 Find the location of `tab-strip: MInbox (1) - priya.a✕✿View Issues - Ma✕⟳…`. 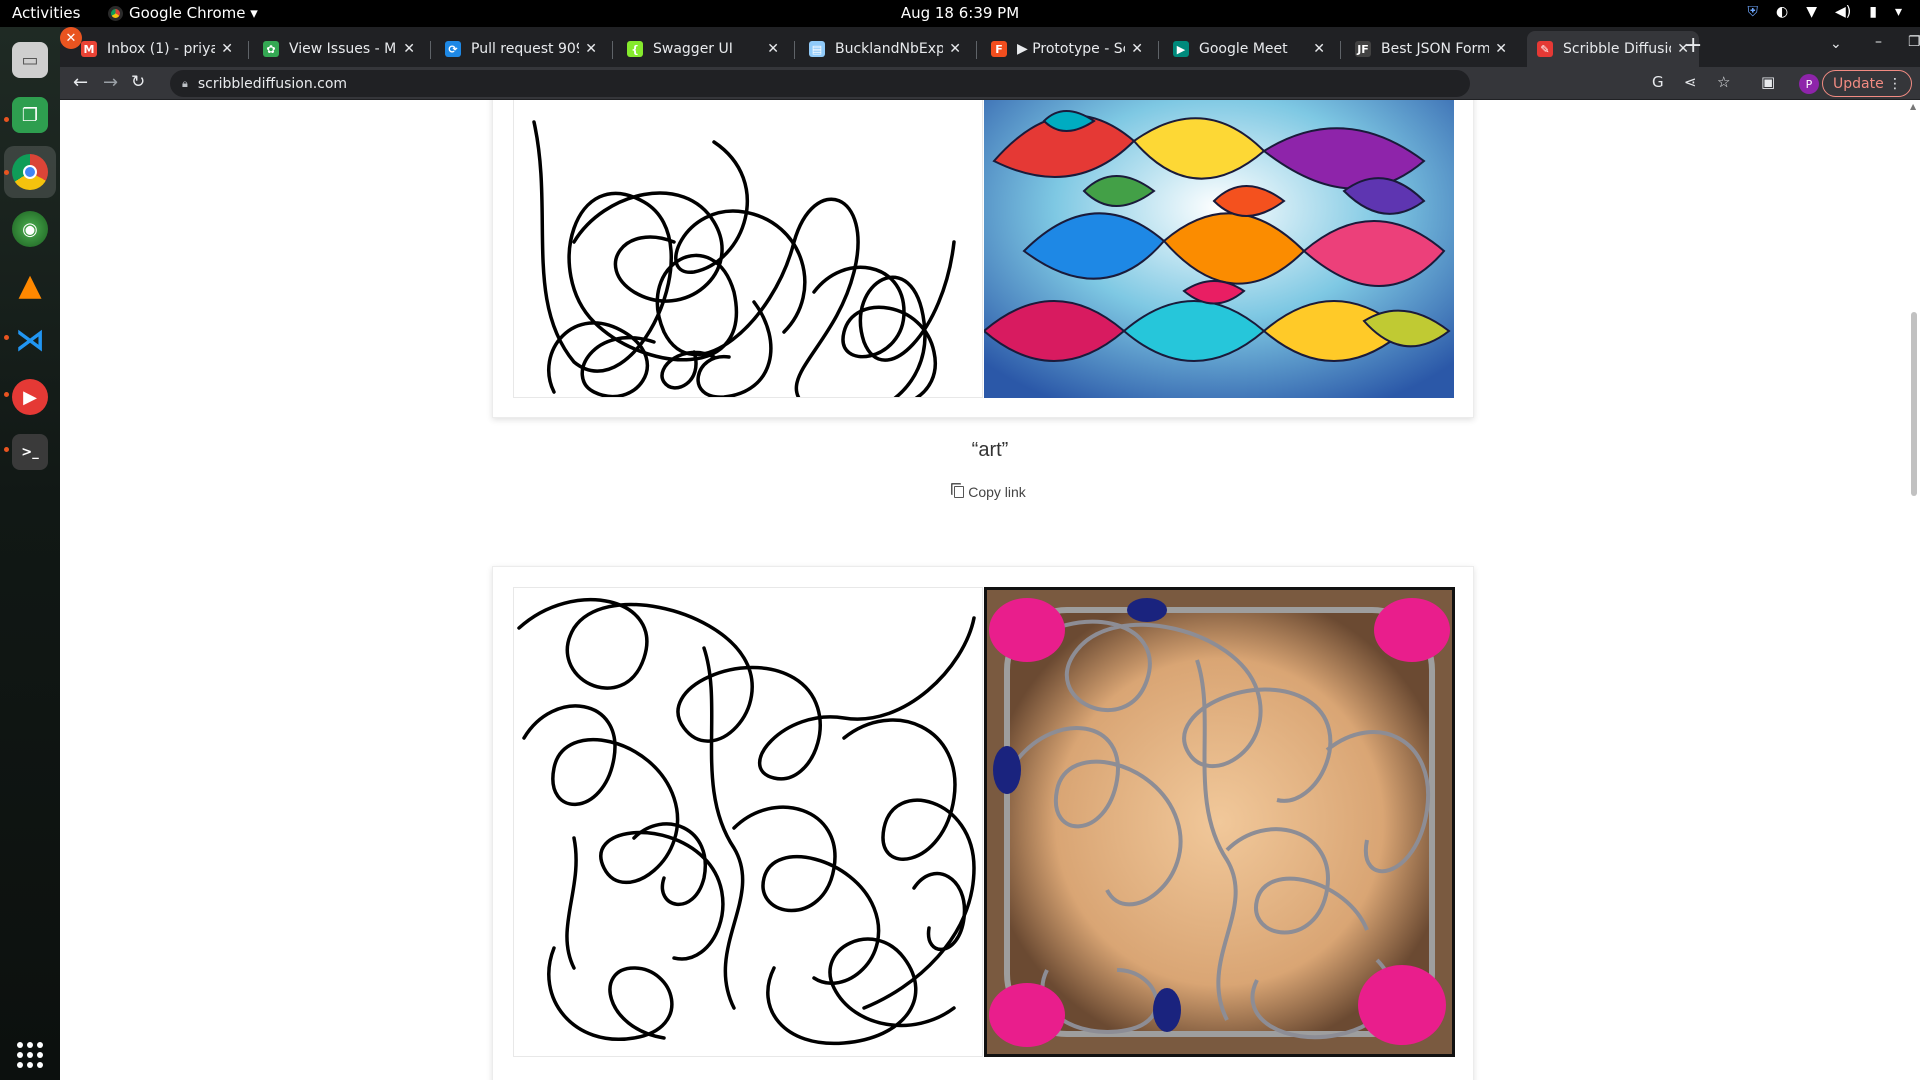

tab-strip: MInbox (1) - priya.a✕✿View Issues - Ma✕⟳… is located at coordinates (990, 47).